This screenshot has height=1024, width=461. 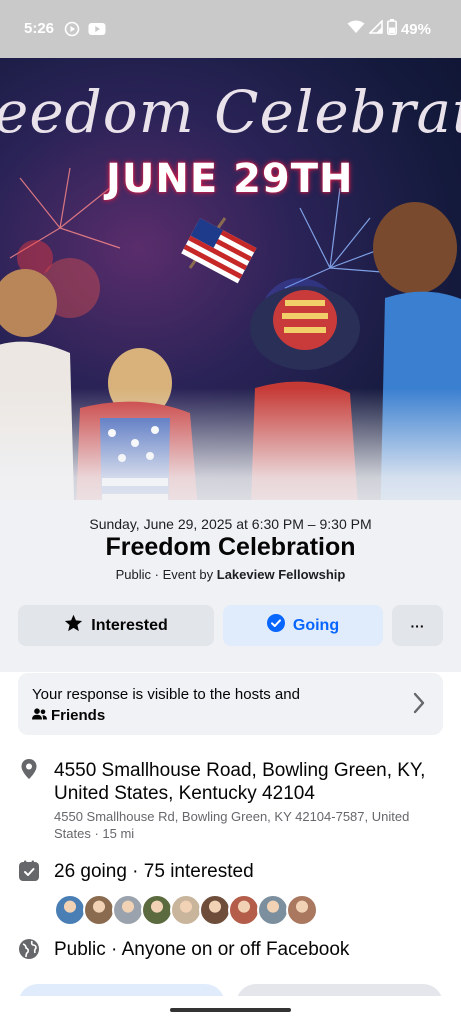 What do you see at coordinates (166, 574) in the screenshot?
I see `event-meta-prefix: Public · Event by` at bounding box center [166, 574].